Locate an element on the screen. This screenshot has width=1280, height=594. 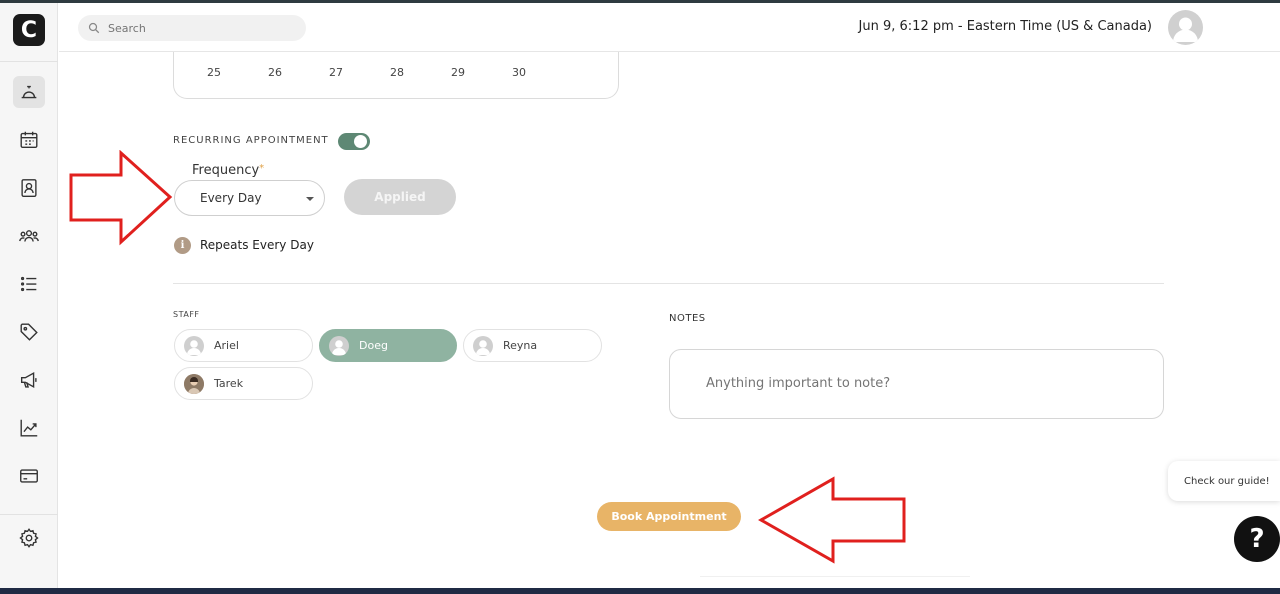
guide-popup: Check our guide! is located at coordinates (1224, 481).